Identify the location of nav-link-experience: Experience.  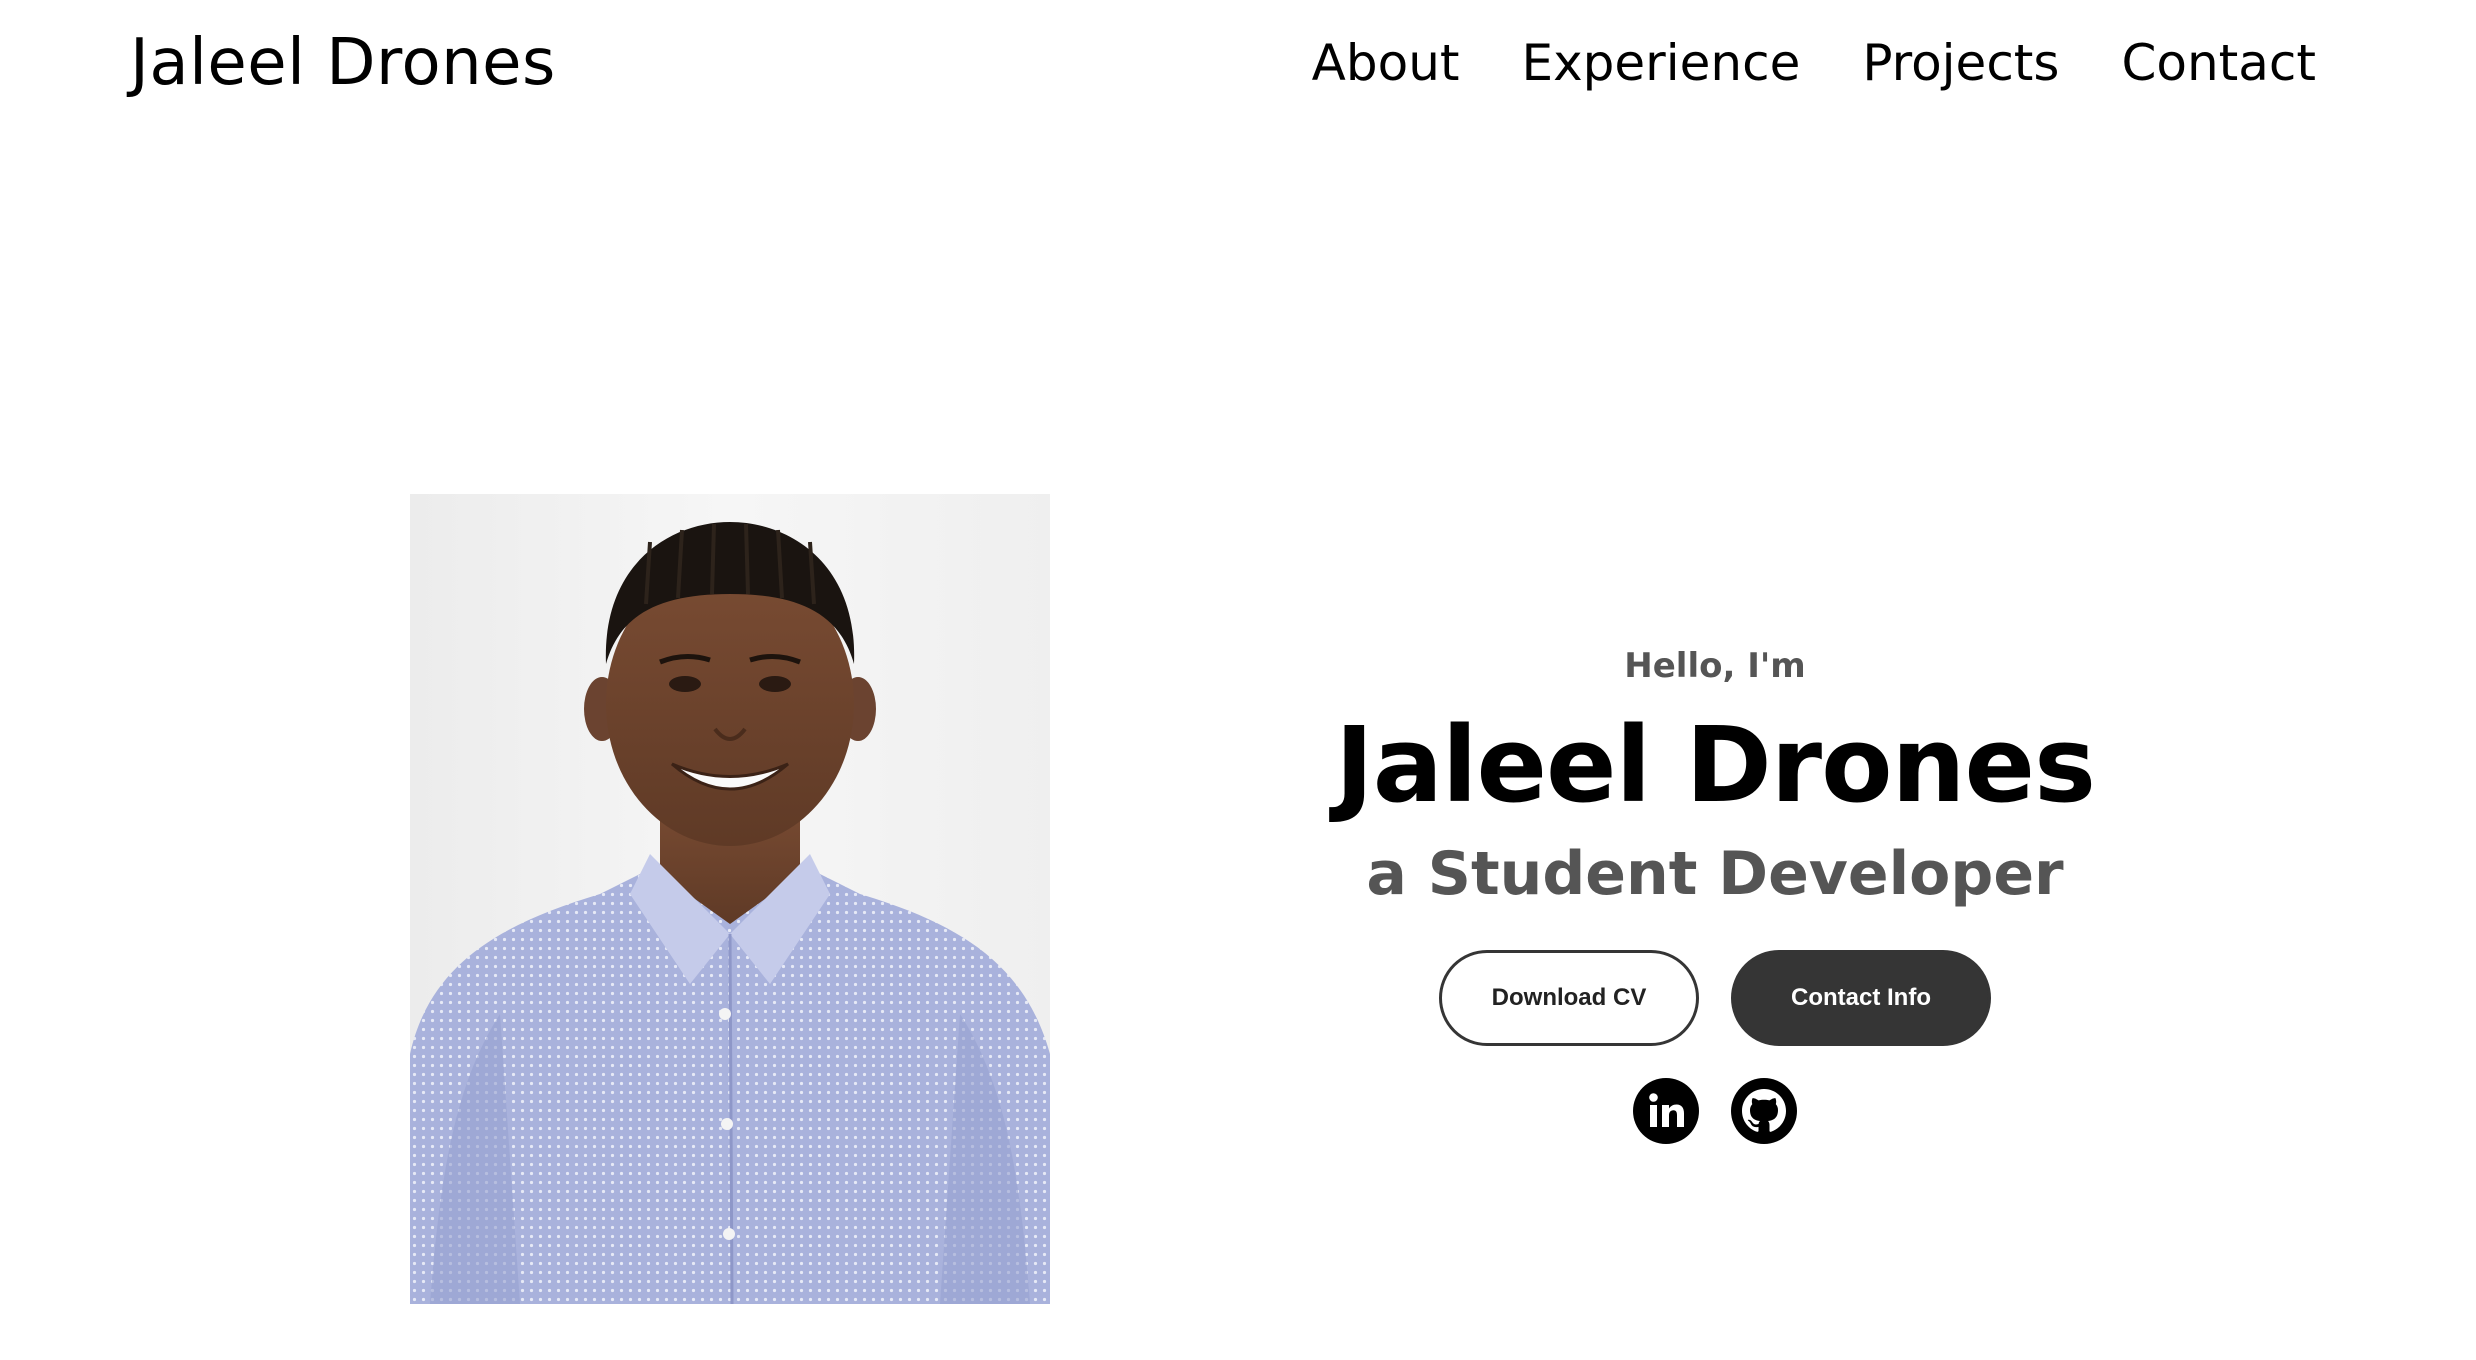
(1661, 63).